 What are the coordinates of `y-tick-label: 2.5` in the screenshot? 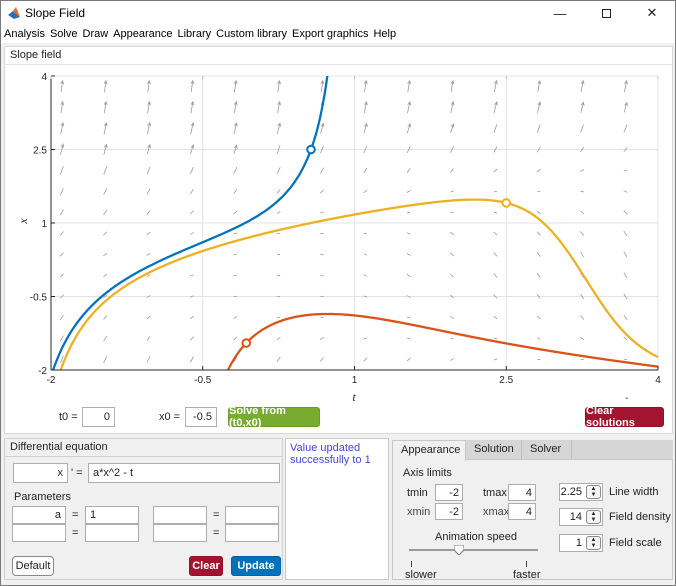 It's located at (40, 151).